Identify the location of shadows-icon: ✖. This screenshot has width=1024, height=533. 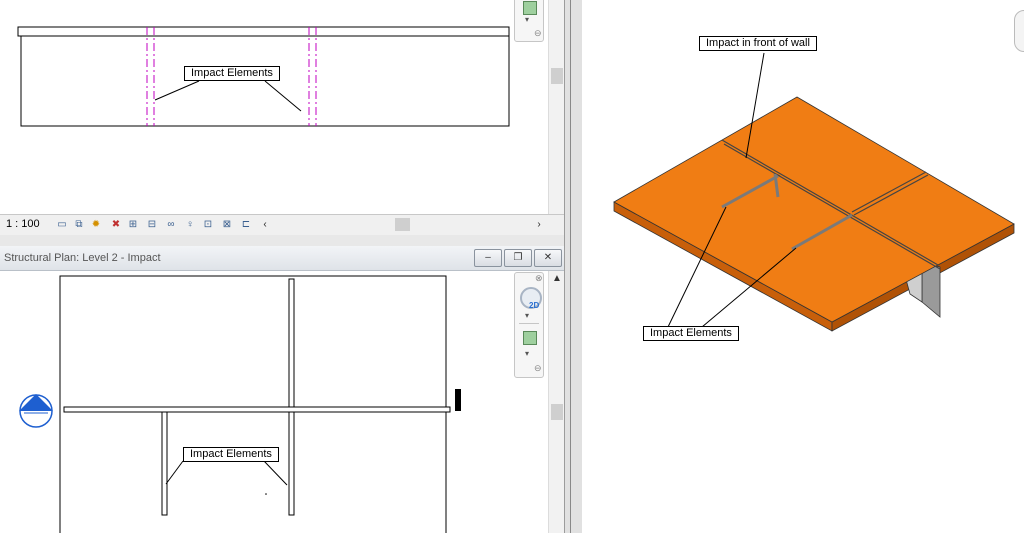
(116, 224).